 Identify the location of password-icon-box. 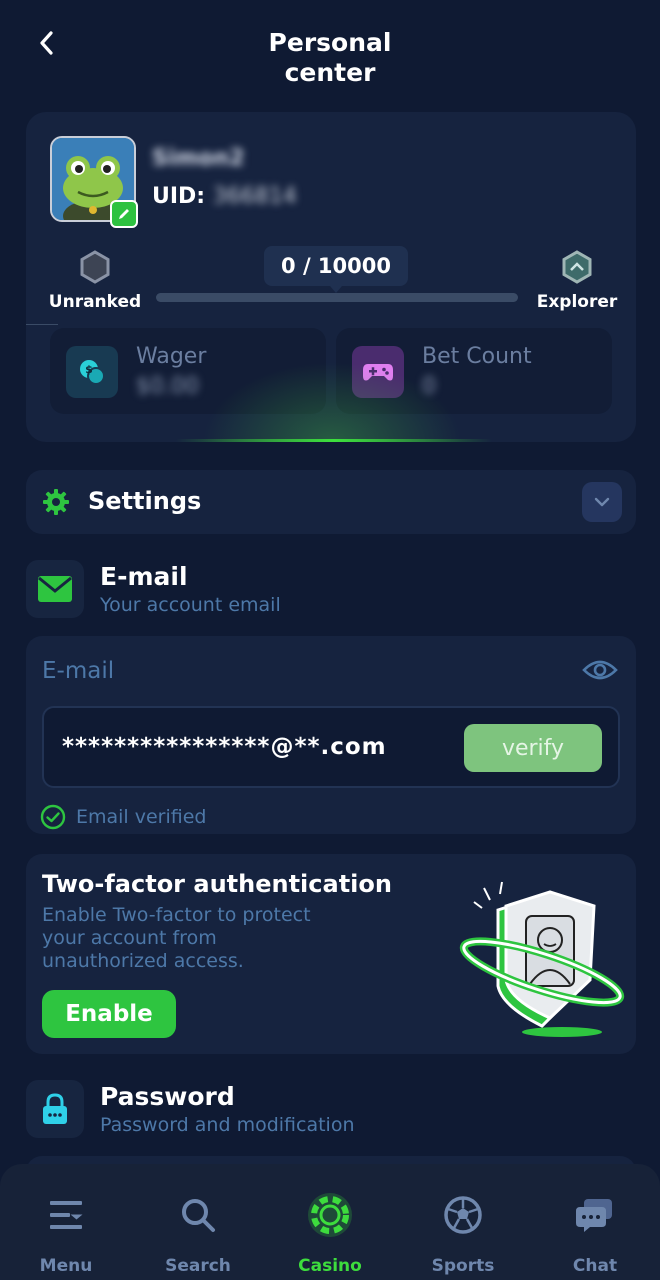
(55, 1109).